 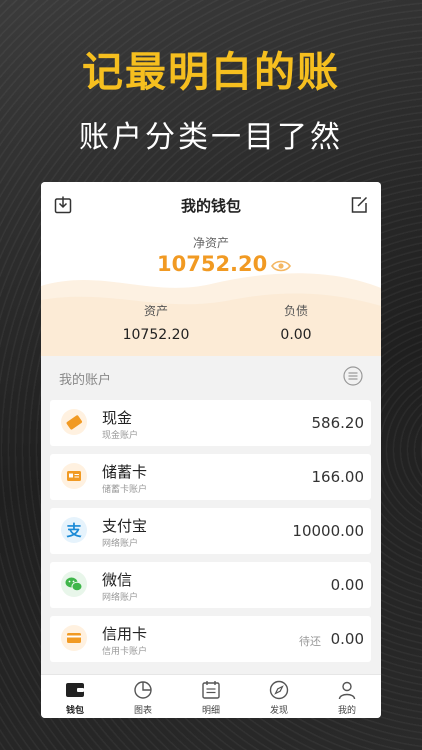 What do you see at coordinates (85, 380) in the screenshot?
I see `section-title: 我的账户` at bounding box center [85, 380].